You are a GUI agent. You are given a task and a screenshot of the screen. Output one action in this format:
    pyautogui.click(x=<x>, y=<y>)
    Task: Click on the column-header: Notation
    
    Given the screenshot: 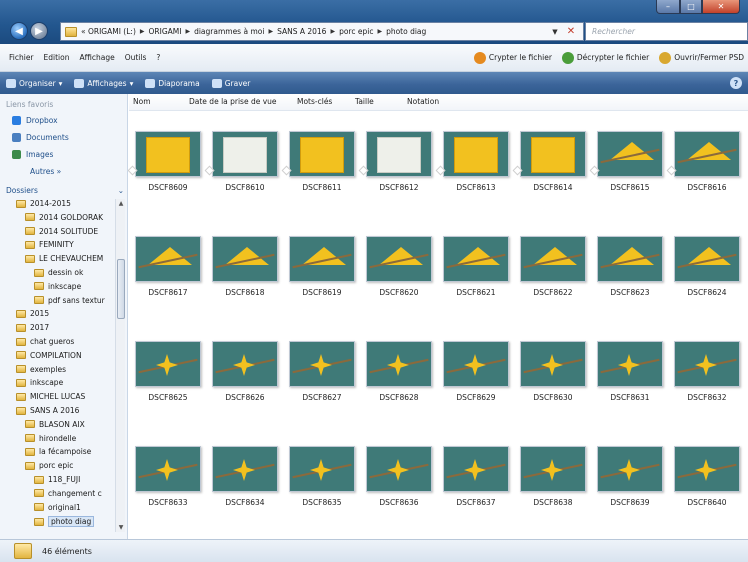 What is the action you would take?
    pyautogui.click(x=423, y=101)
    